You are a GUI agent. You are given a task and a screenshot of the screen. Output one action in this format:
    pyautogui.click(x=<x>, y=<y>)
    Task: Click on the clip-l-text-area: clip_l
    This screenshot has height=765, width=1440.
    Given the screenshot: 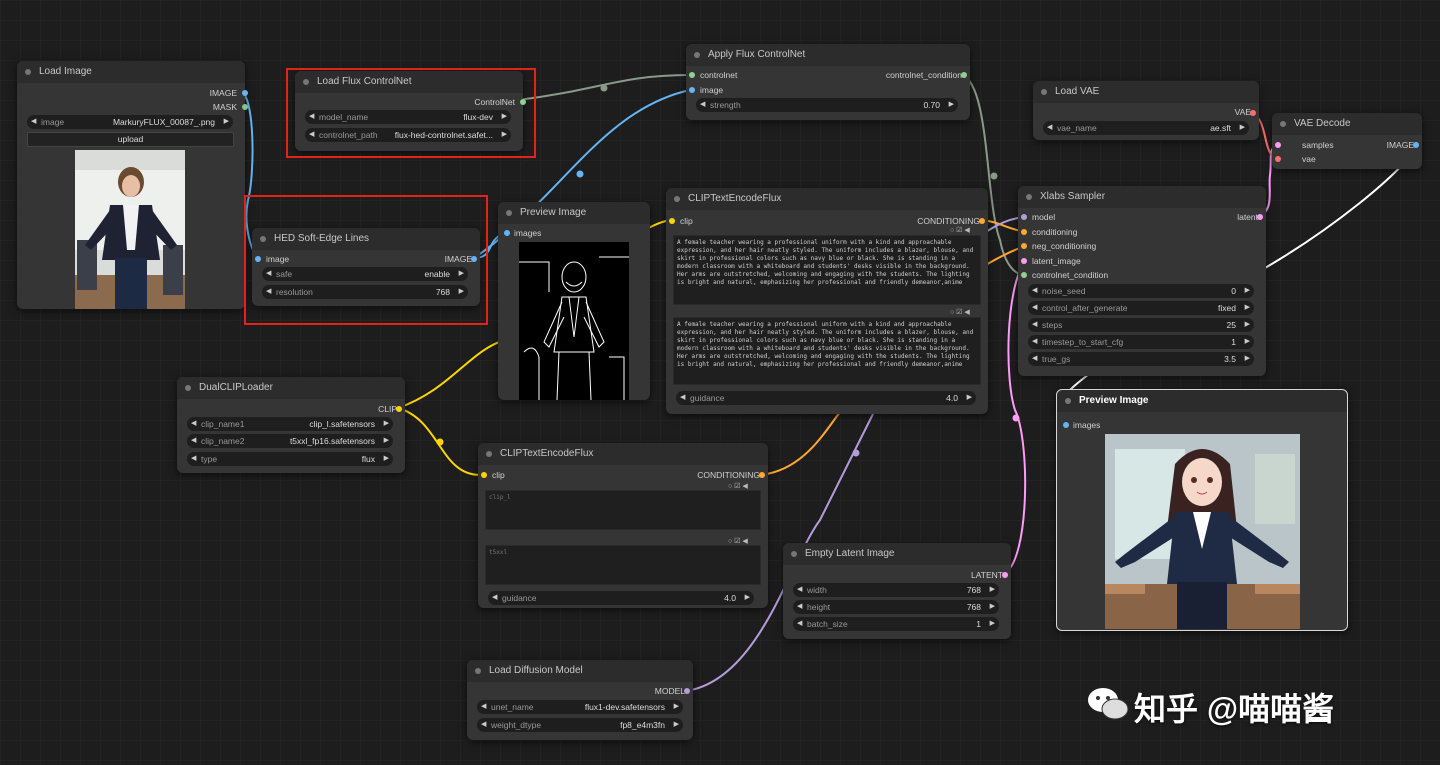 What is the action you would take?
    pyautogui.click(x=623, y=510)
    